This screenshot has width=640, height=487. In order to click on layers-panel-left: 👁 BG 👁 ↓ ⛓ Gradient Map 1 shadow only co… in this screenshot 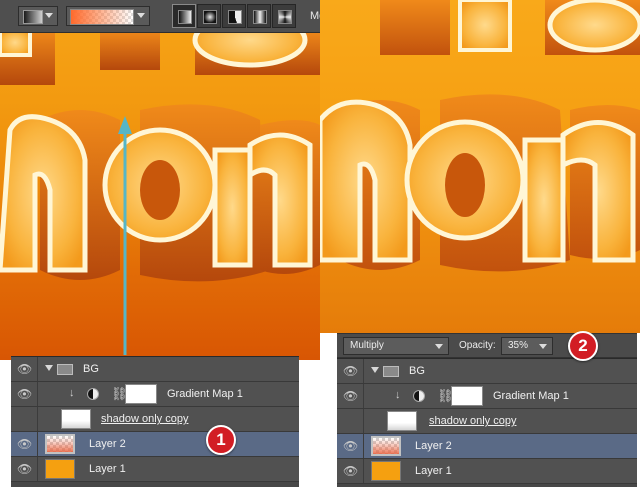, I will do `click(155, 421)`.